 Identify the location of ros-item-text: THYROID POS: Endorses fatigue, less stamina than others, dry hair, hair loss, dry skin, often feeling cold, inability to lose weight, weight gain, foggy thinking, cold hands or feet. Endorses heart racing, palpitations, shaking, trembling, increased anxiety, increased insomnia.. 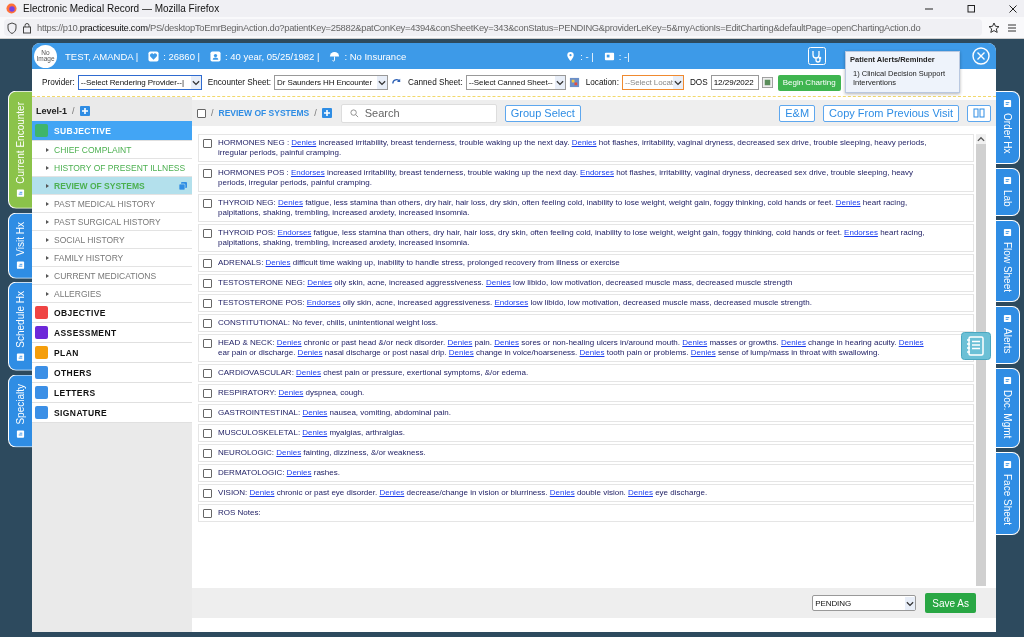
(572, 238).